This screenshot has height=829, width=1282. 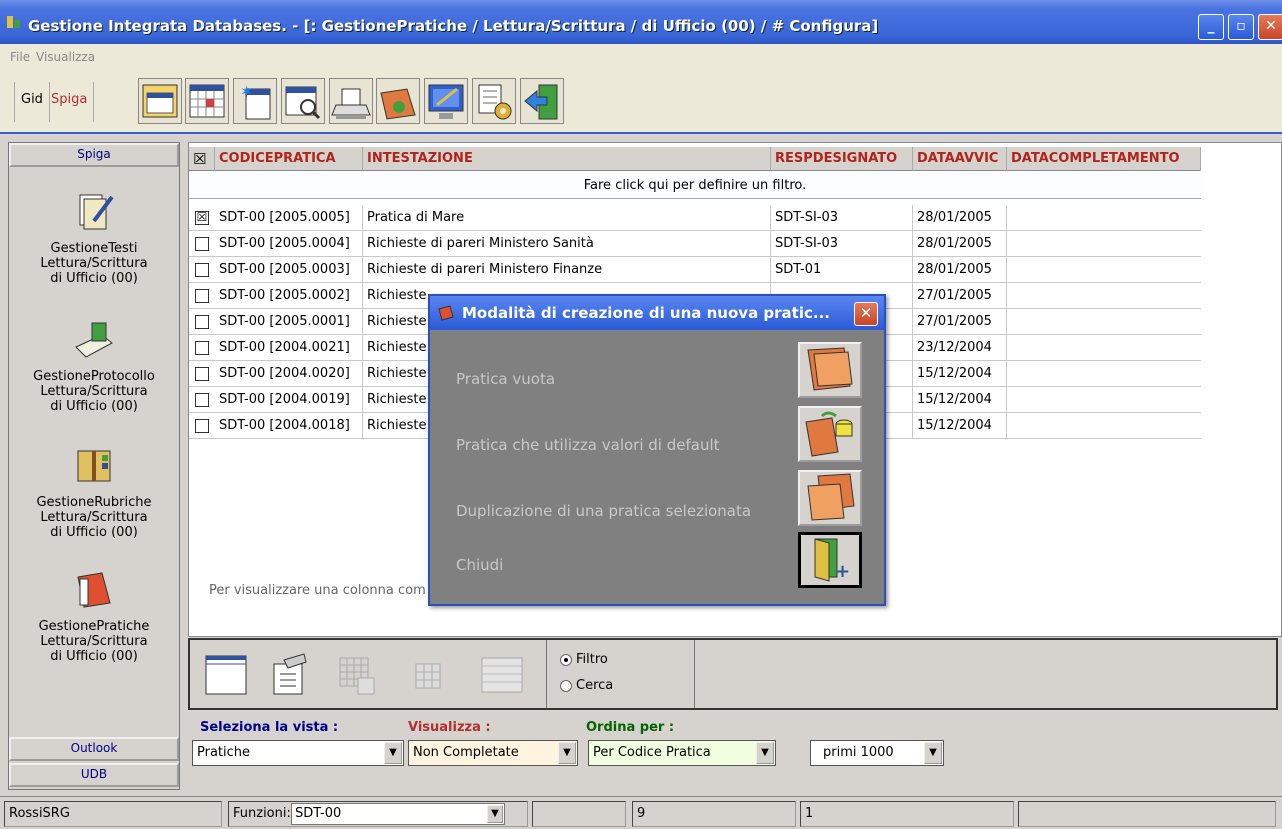 I want to click on pratica-default-button, so click(x=830, y=434).